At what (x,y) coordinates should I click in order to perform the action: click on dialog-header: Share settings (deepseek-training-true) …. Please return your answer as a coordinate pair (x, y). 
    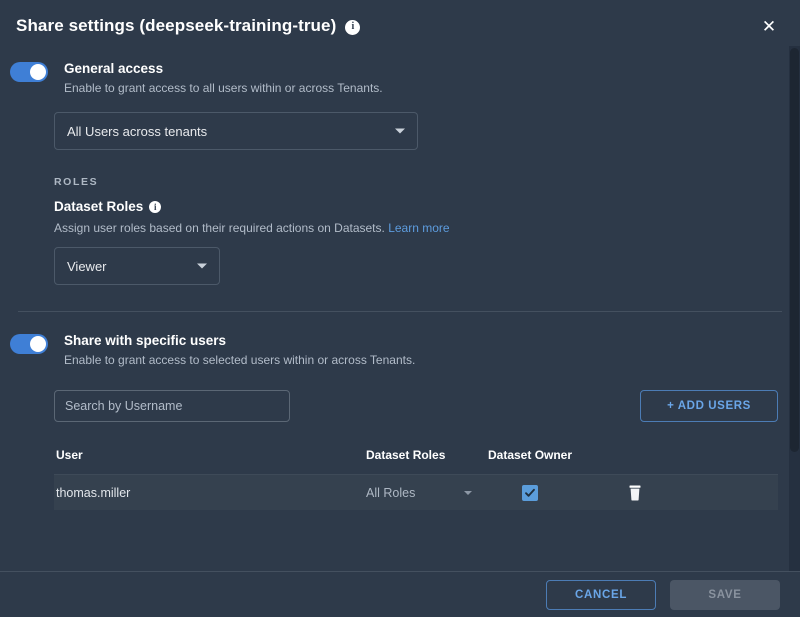
    Looking at the image, I should click on (400, 26).